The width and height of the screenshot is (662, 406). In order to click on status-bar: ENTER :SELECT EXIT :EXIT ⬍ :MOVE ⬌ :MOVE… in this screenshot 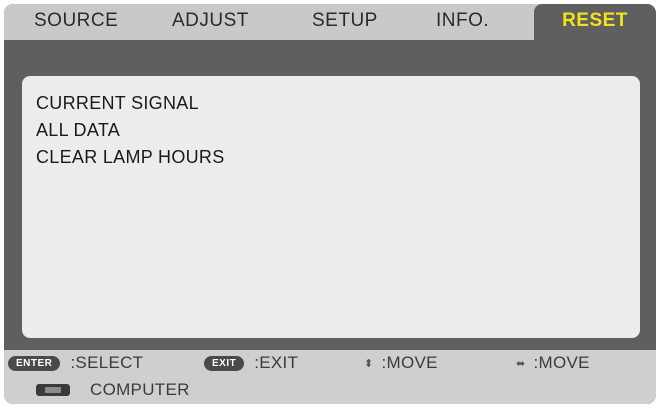, I will do `click(330, 377)`.